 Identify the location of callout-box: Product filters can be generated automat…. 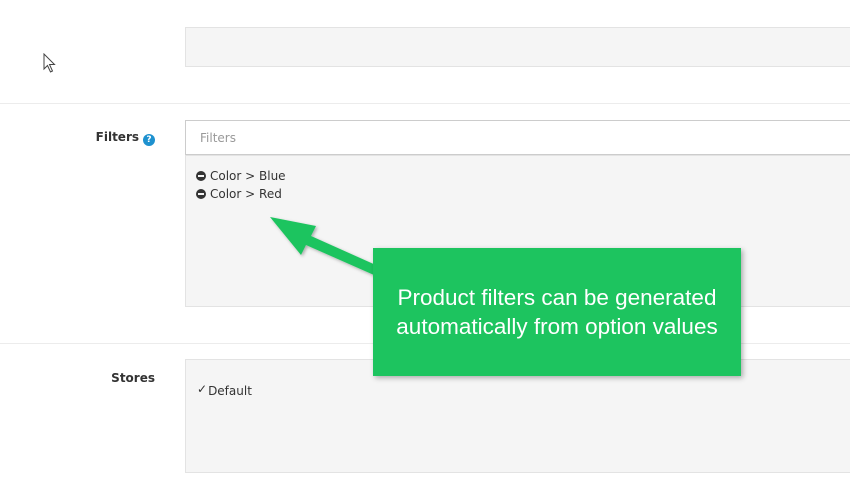
(557, 312).